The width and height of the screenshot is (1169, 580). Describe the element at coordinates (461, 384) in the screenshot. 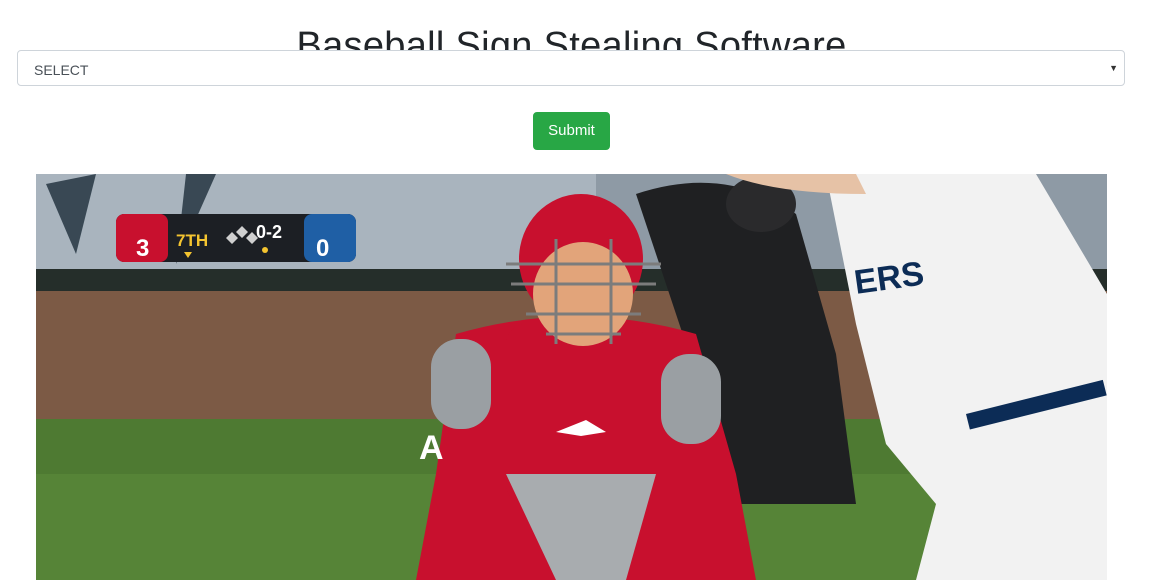

I see `left-shoulder-pad` at that location.